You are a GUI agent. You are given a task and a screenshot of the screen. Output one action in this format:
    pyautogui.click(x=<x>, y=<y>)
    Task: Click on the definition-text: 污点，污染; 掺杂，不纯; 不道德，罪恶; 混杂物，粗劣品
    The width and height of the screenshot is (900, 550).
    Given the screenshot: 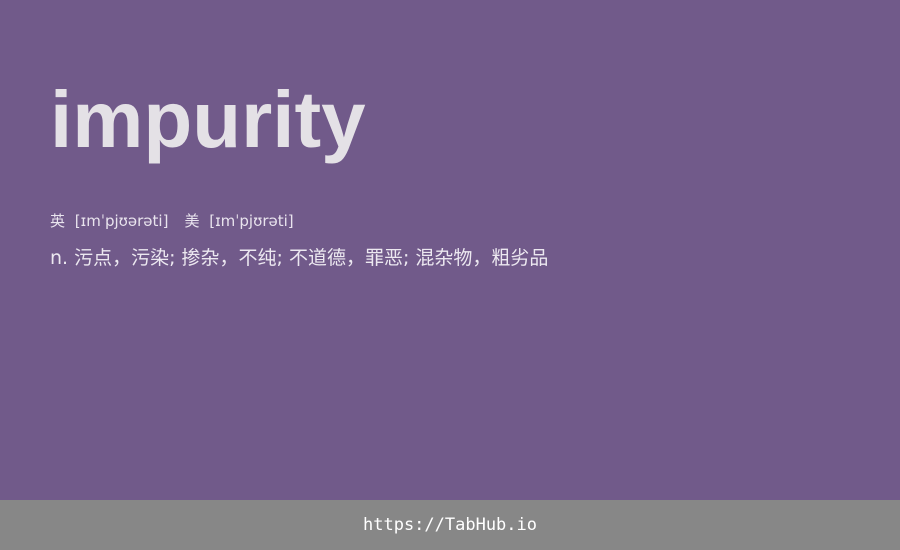 What is the action you would take?
    pyautogui.click(x=311, y=258)
    